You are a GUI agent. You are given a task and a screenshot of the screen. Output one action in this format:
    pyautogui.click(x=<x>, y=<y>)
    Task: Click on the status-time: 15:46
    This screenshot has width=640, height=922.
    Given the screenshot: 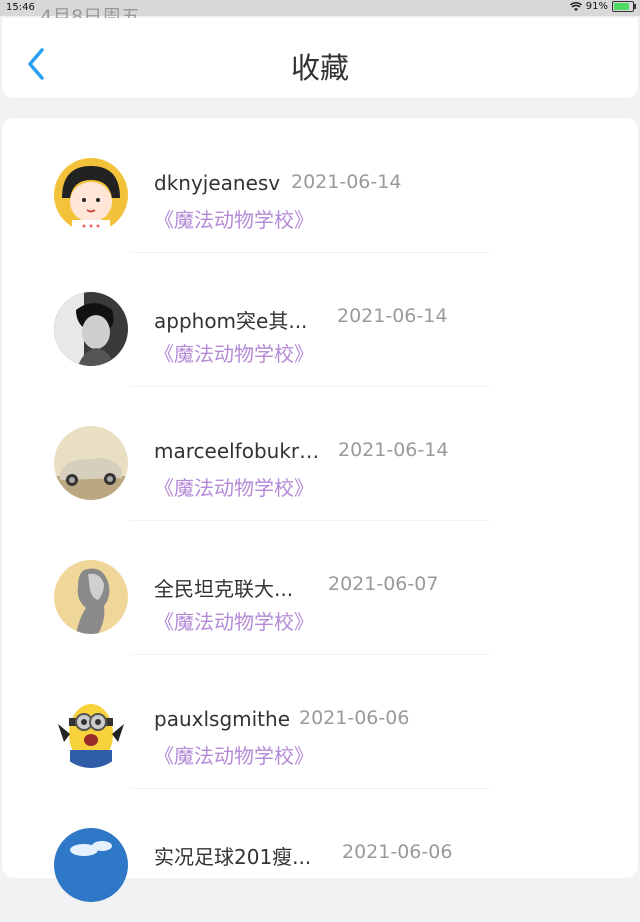 What is the action you would take?
    pyautogui.click(x=20, y=7)
    